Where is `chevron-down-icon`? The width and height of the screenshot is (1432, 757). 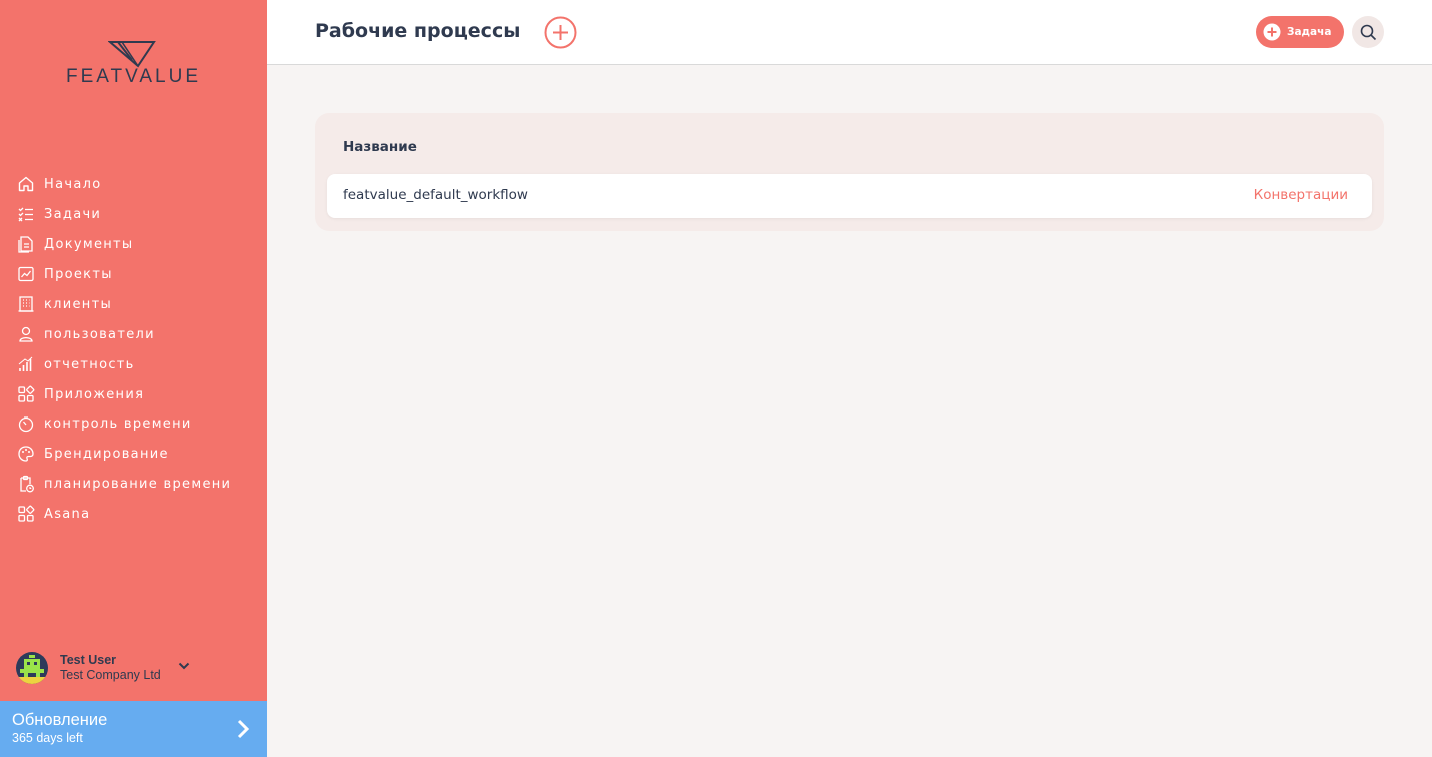
chevron-down-icon is located at coordinates (184, 666).